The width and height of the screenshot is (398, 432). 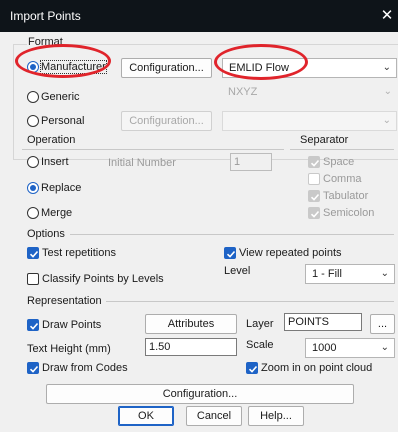 I want to click on view-repeated-checkbox-box, so click(x=230, y=253).